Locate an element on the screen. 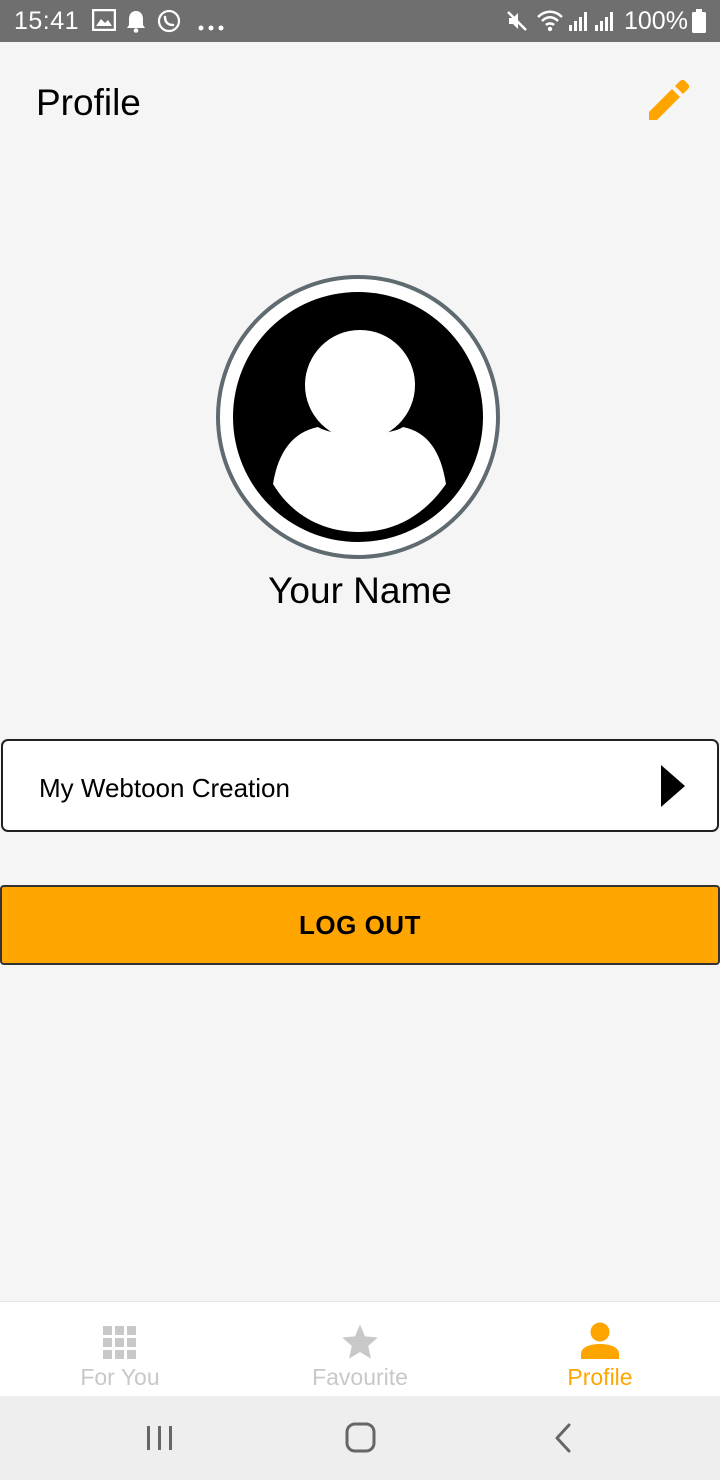 This screenshot has height=1480, width=720. battery-icon is located at coordinates (699, 23).